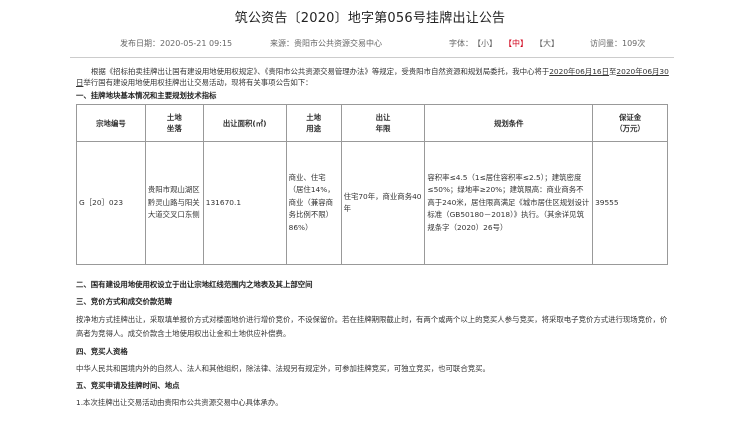  What do you see at coordinates (194, 284) in the screenshot?
I see `section-2-heading: 二、国有建设用地使用权设立于出让宗地红线范围内之地表及其上部空间` at bounding box center [194, 284].